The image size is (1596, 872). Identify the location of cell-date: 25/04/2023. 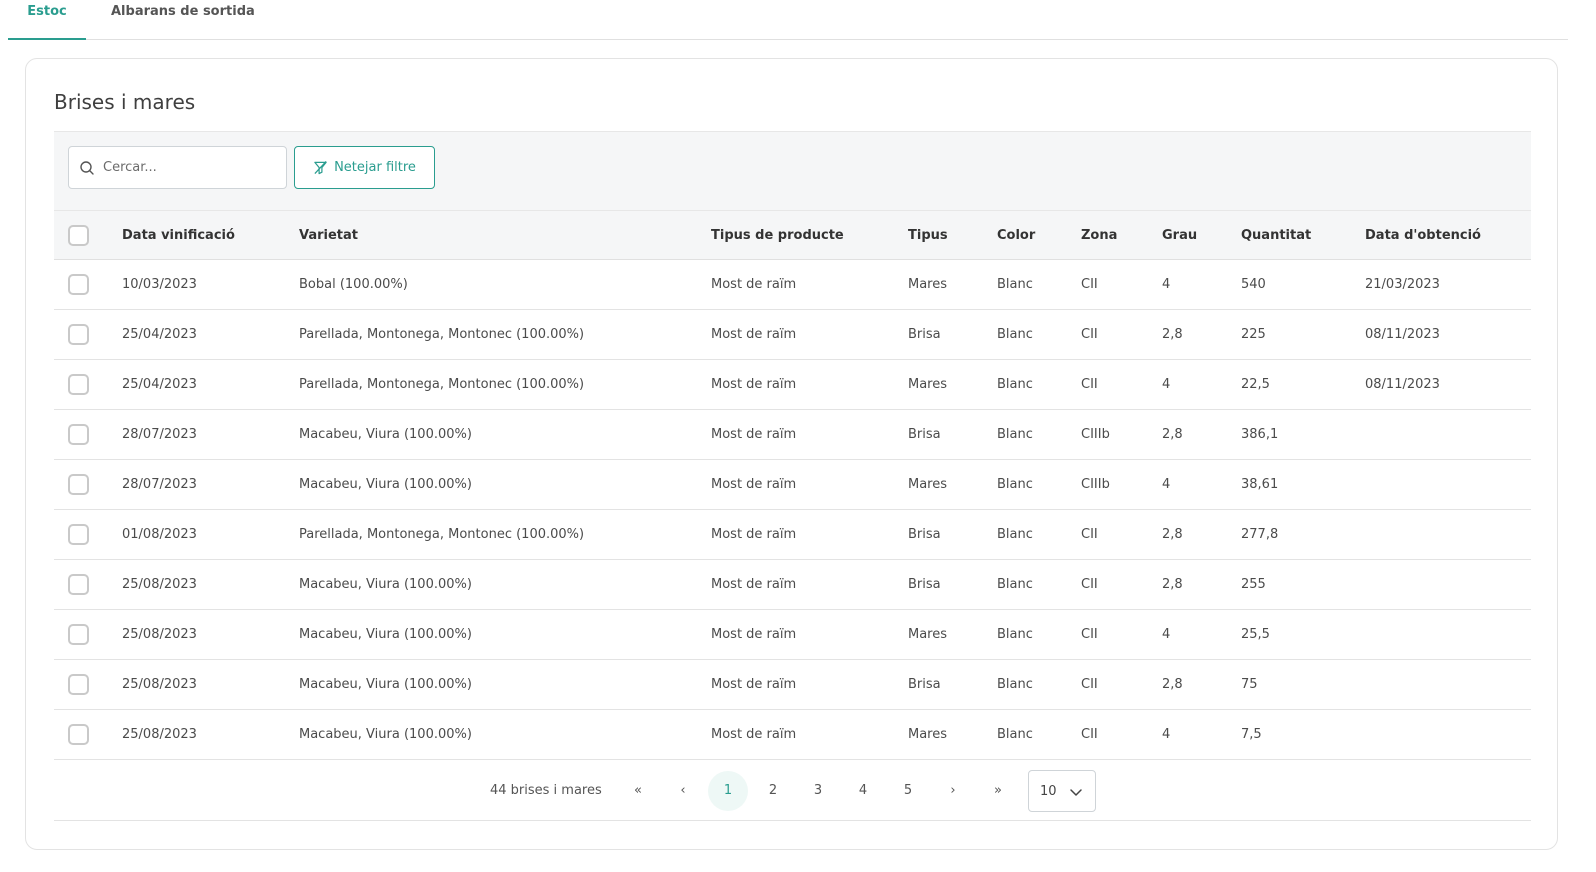
(159, 384).